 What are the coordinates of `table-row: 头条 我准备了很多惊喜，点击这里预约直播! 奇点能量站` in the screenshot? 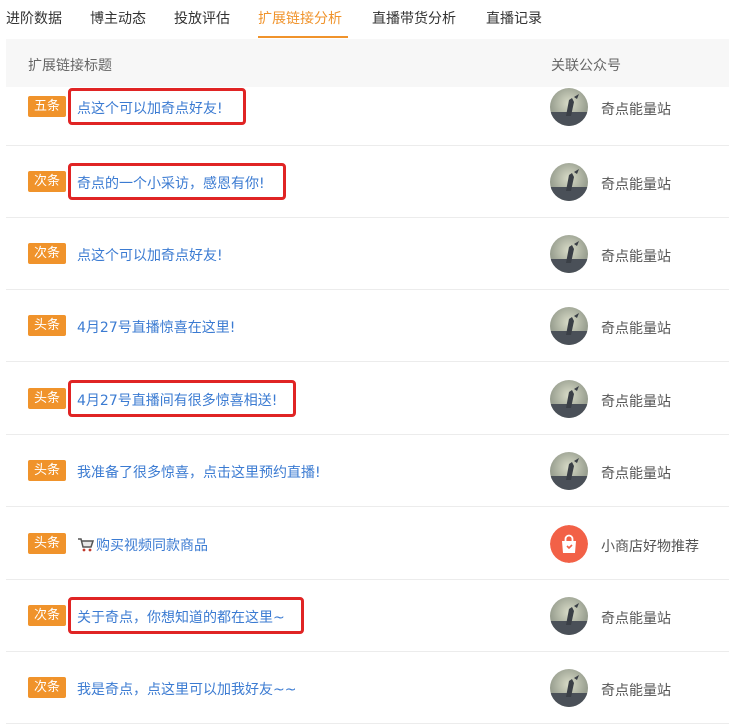 It's located at (367, 471).